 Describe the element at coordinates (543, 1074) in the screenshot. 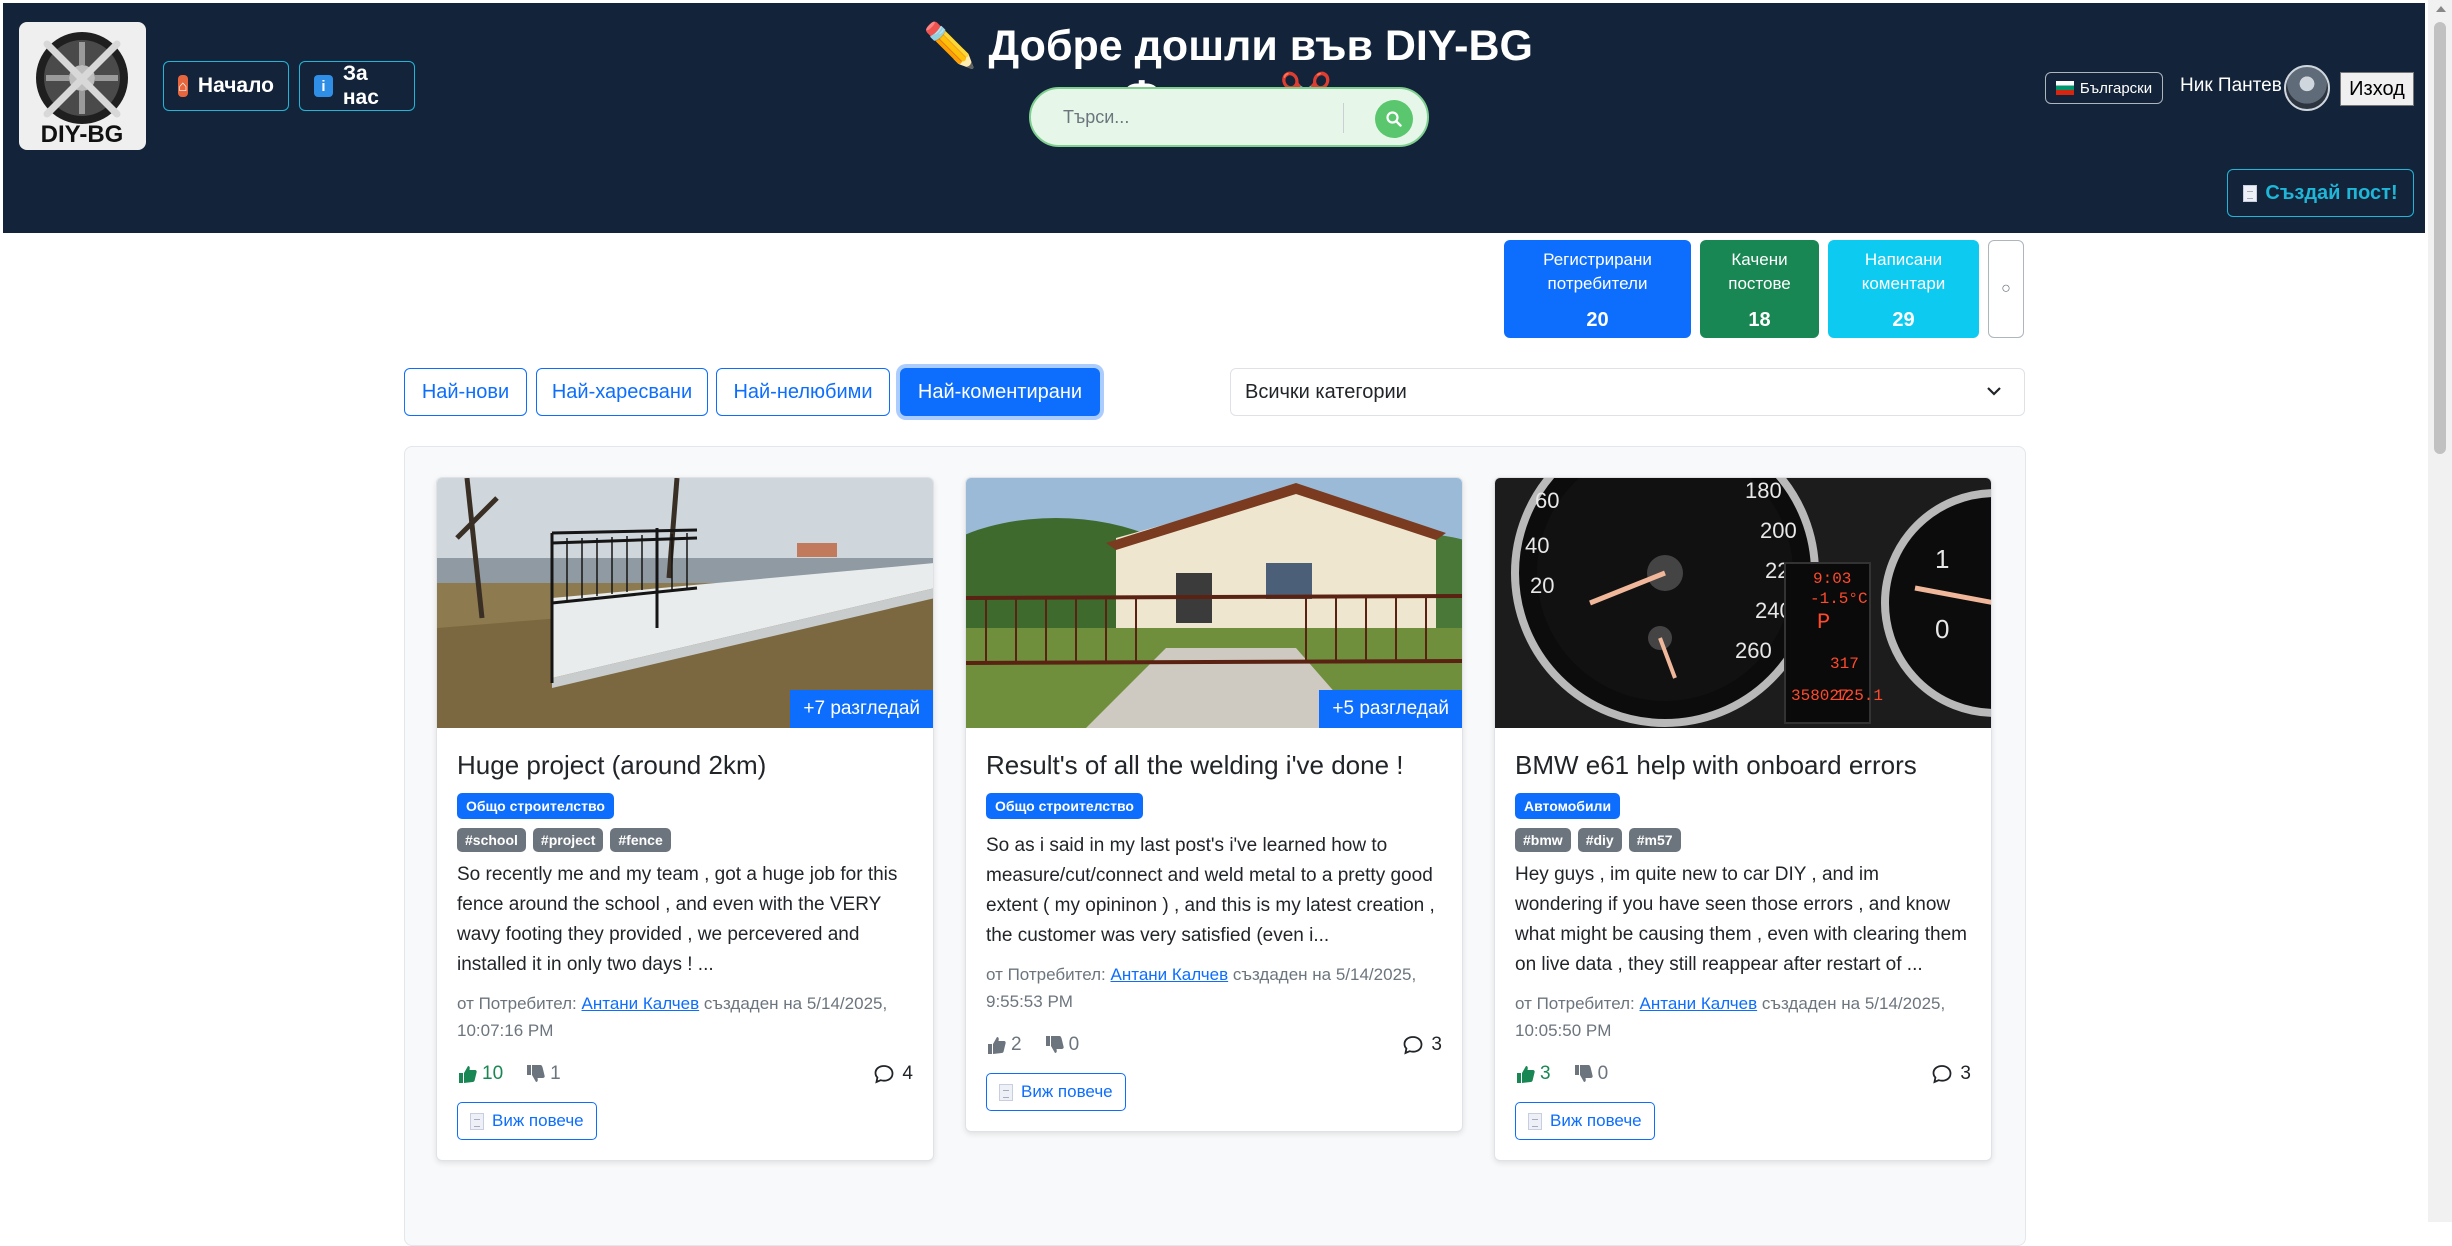

I see `dislike-button: 1` at that location.